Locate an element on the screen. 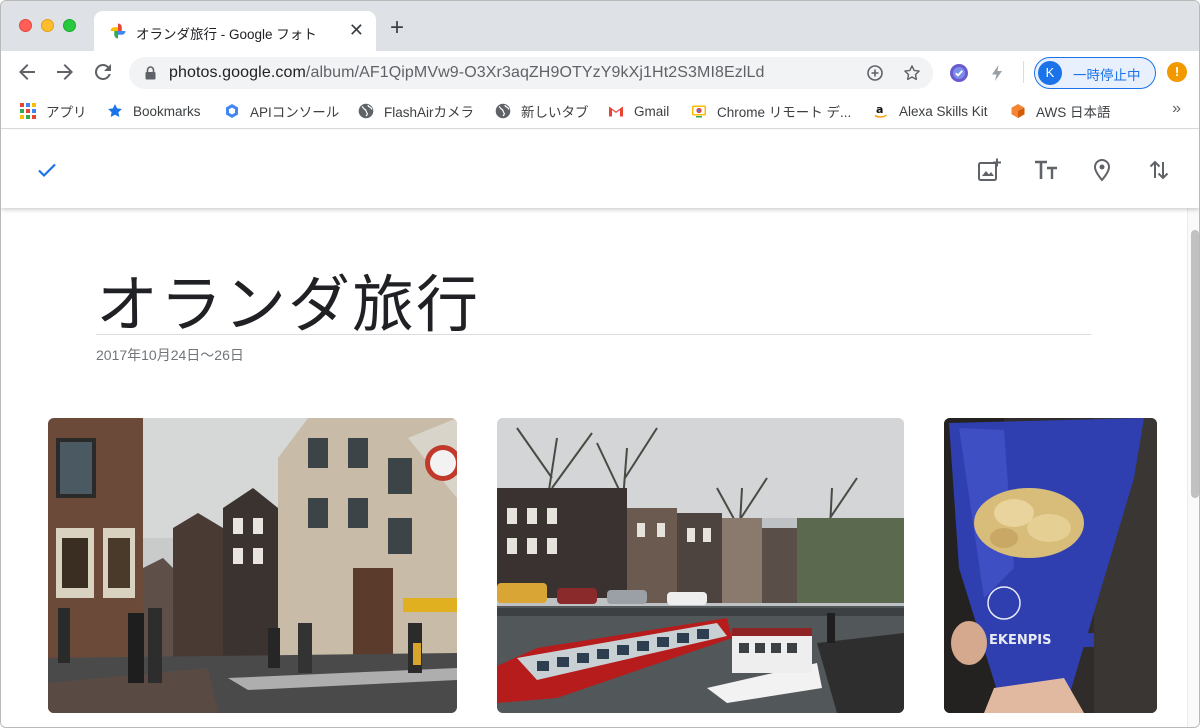 The width and height of the screenshot is (1200, 728). avatar: K is located at coordinates (1050, 73).